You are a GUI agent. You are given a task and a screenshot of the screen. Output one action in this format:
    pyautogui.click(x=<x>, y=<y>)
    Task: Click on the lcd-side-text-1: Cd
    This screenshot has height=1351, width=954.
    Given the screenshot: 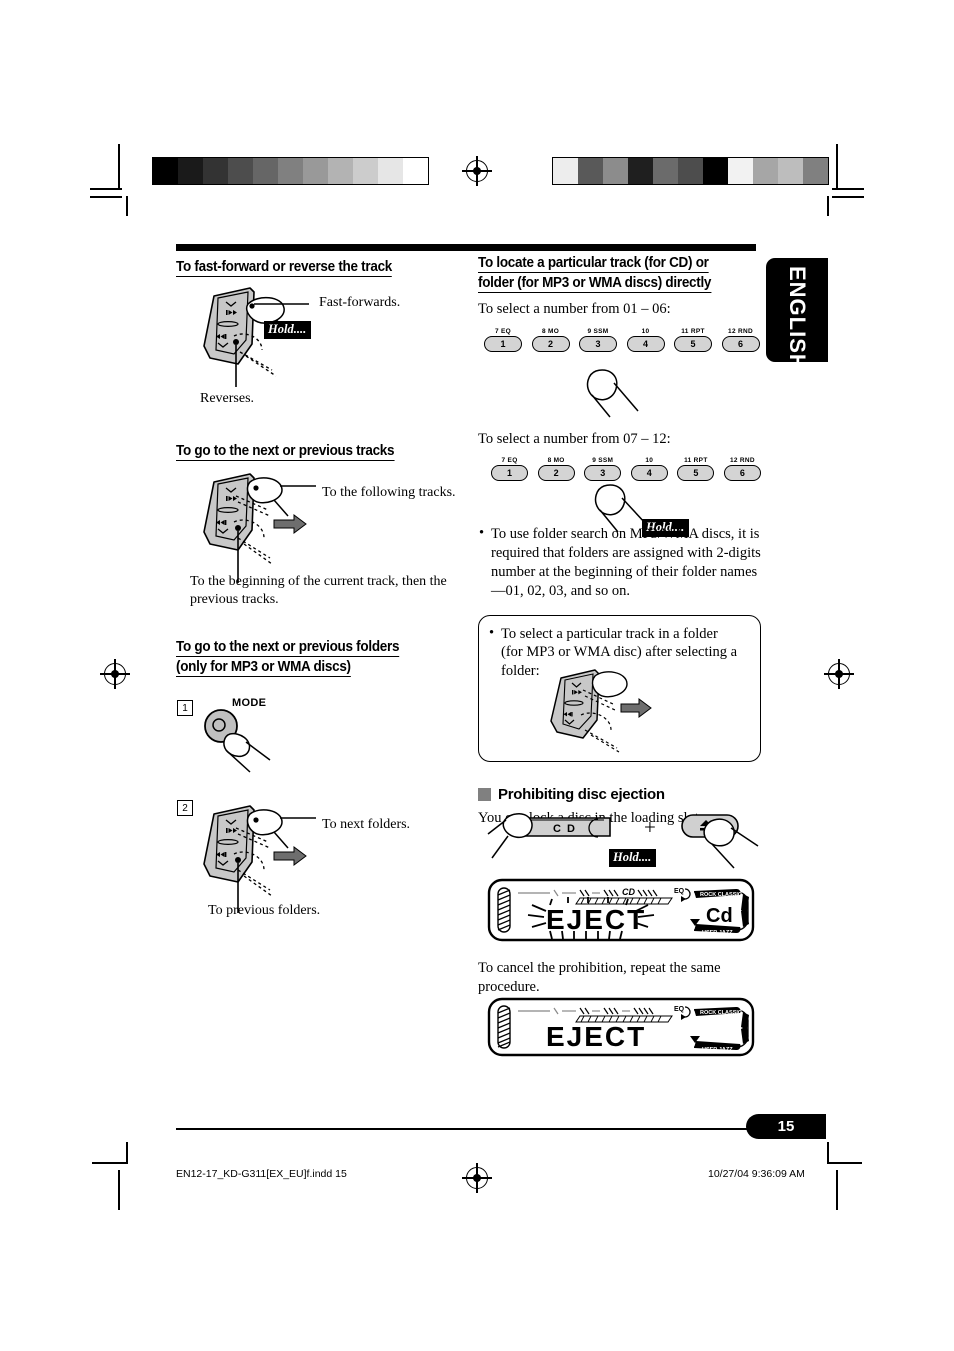 What is the action you would take?
    pyautogui.click(x=719, y=916)
    